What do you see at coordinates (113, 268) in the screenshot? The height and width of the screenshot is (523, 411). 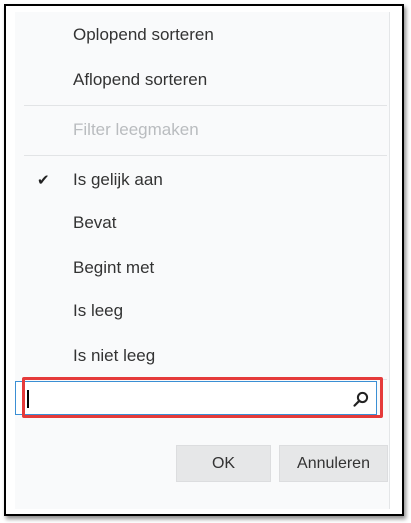 I see `filter-option-starts-with: Begint met` at bounding box center [113, 268].